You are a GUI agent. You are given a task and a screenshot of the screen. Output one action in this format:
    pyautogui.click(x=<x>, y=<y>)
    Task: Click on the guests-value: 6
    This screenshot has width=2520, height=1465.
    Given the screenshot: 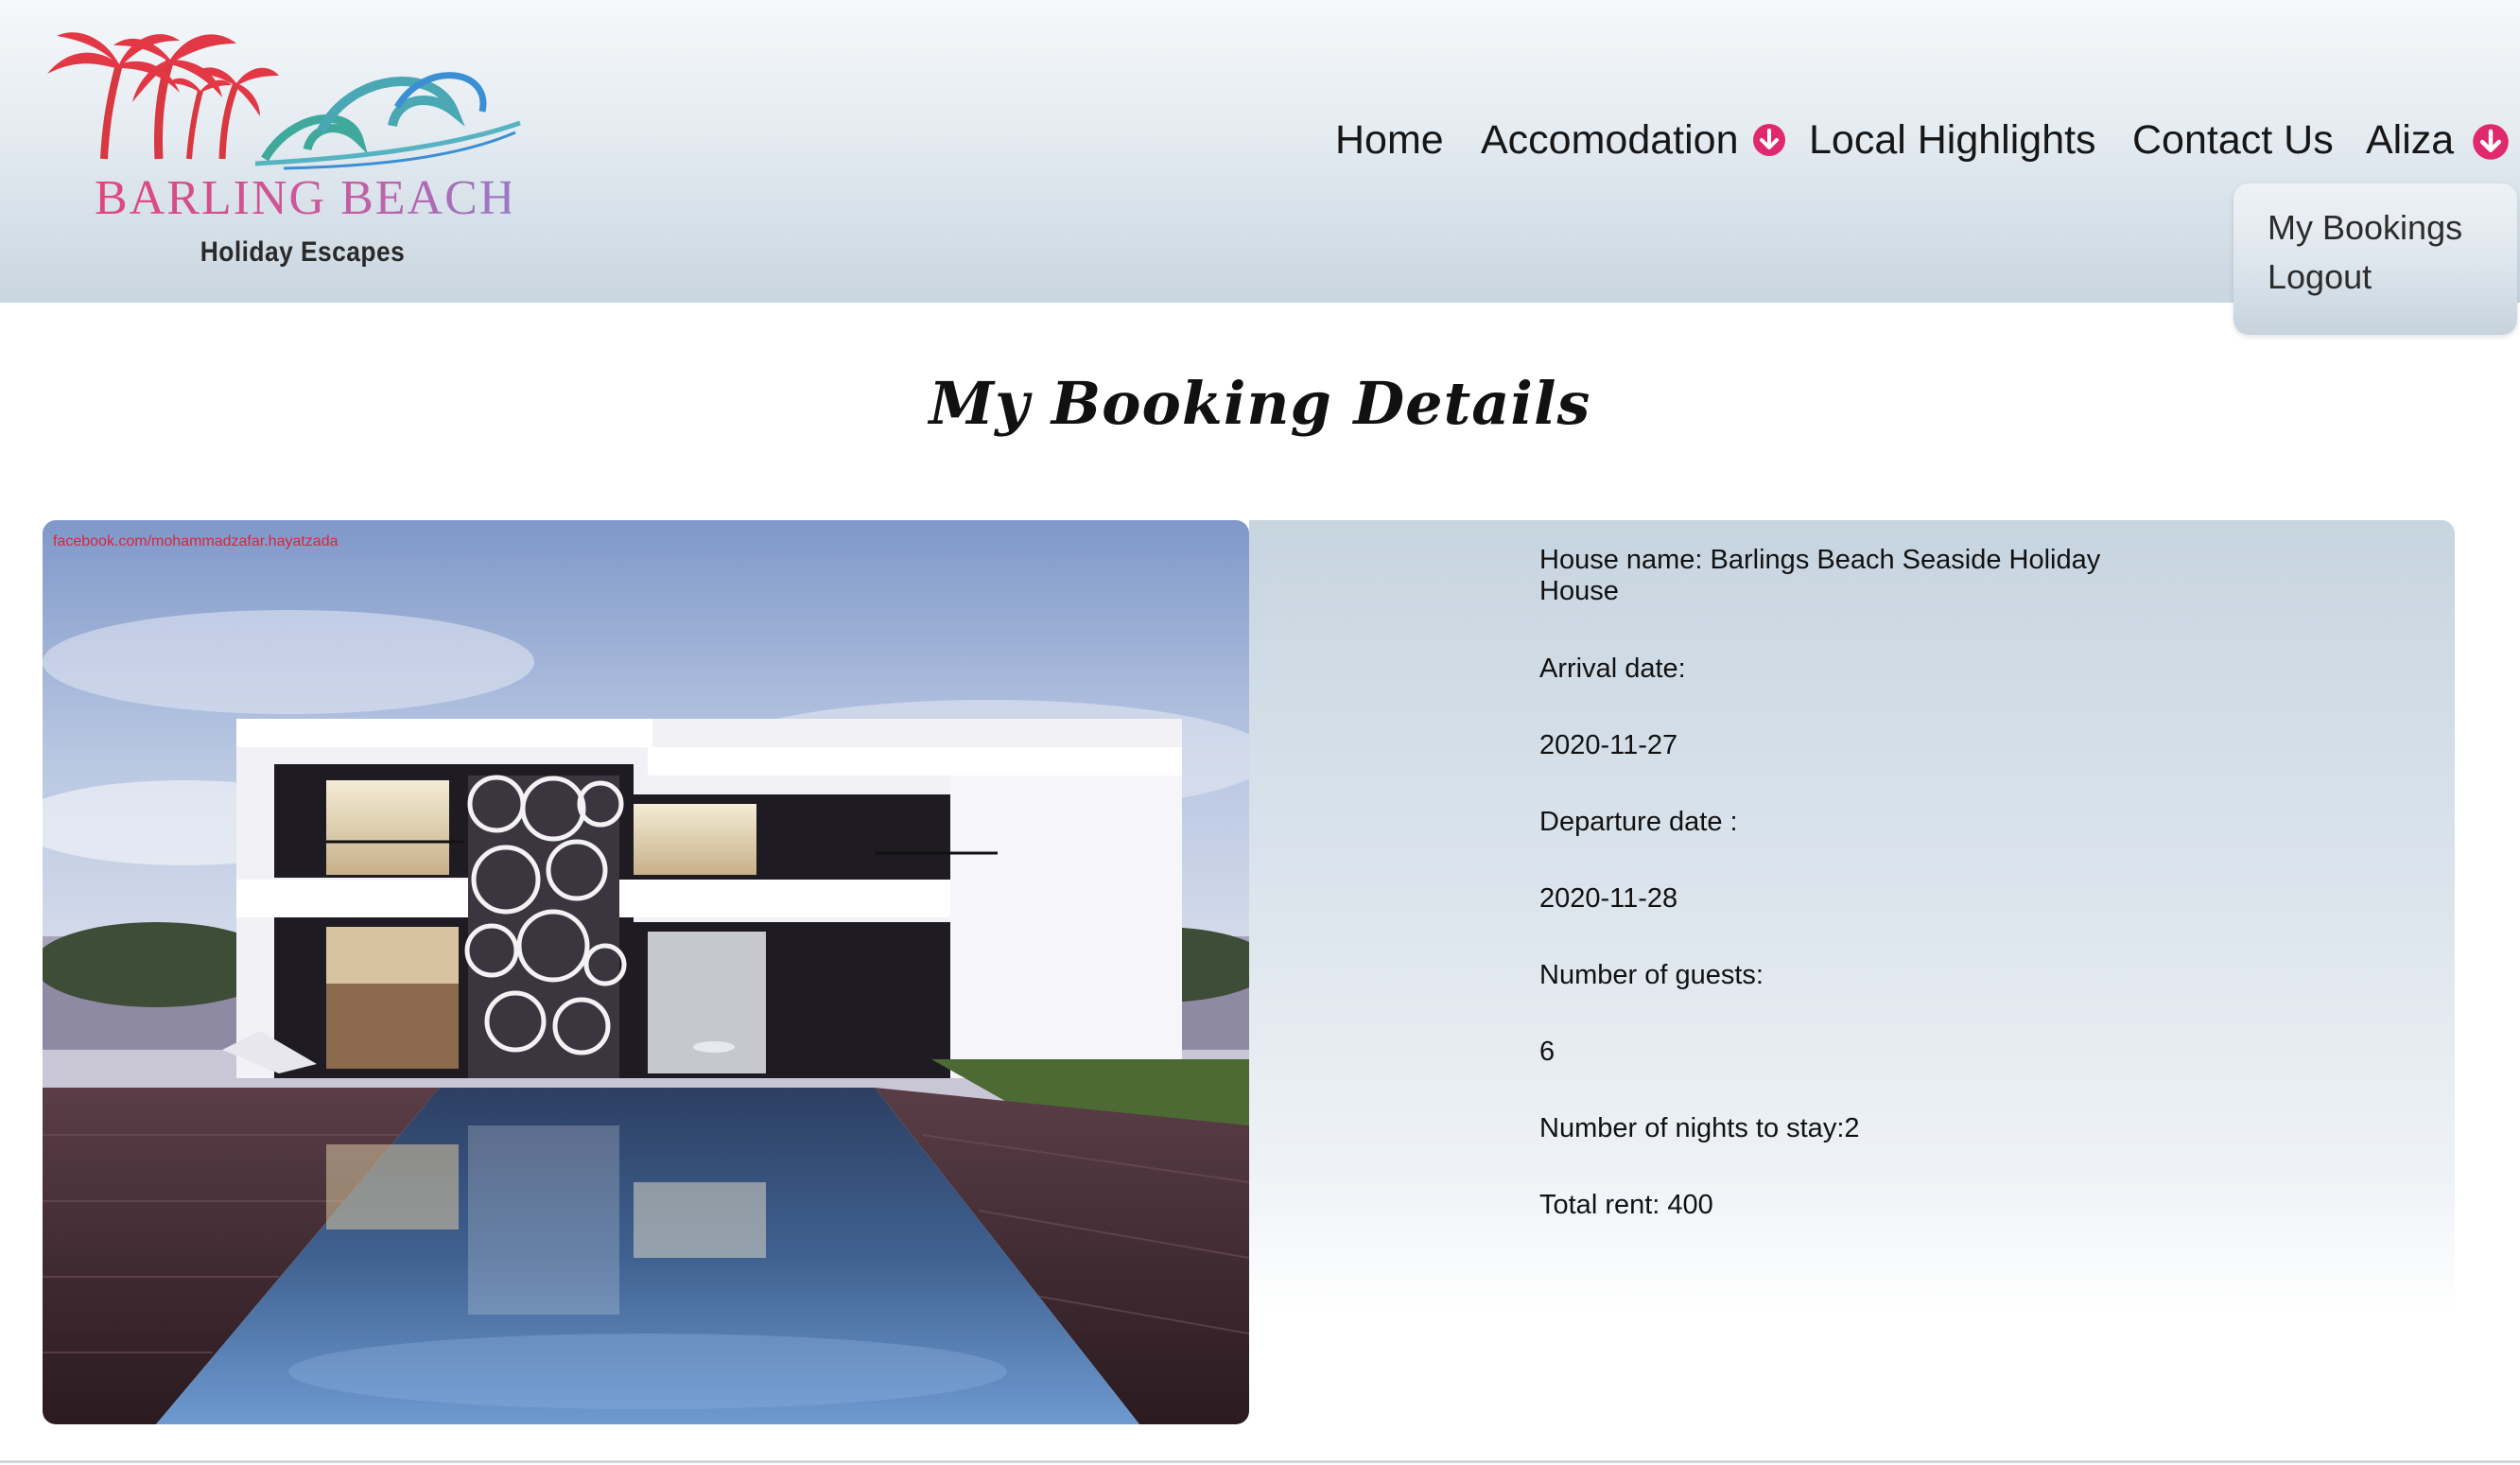 What is the action you would take?
    pyautogui.click(x=1547, y=1052)
    